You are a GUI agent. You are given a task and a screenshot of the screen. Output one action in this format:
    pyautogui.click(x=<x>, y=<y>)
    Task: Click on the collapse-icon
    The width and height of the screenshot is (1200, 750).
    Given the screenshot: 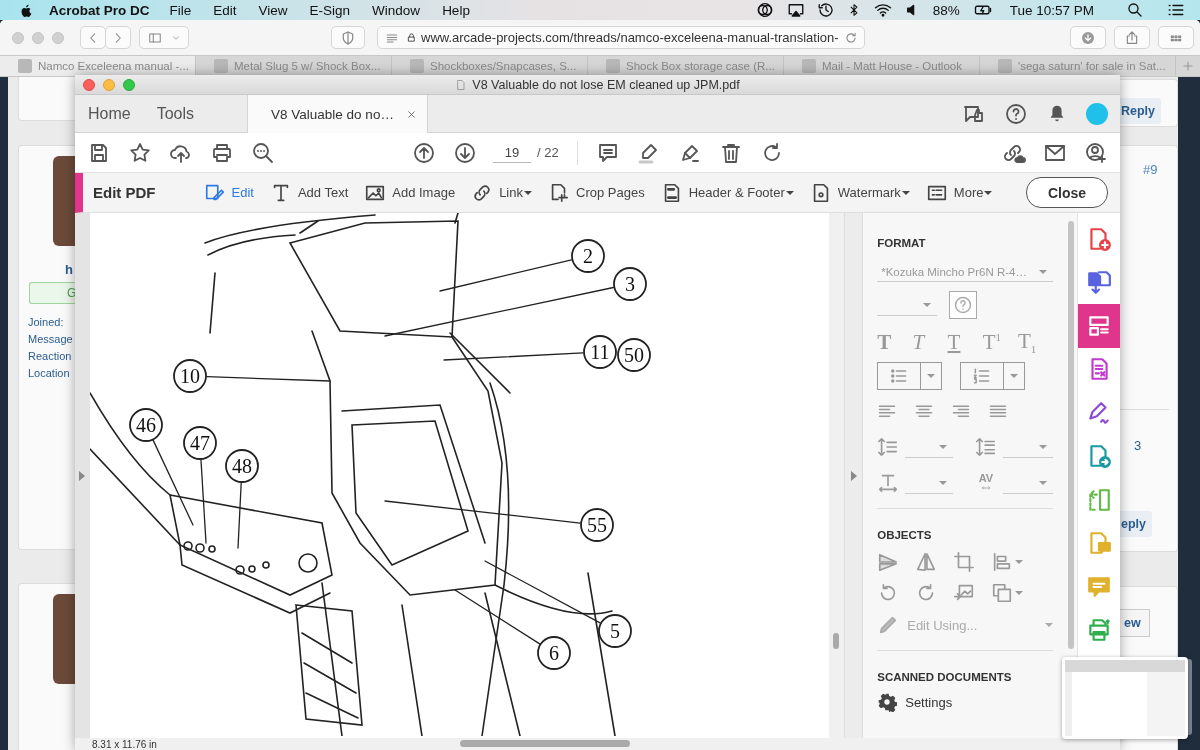 What is the action you would take?
    pyautogui.click(x=853, y=475)
    